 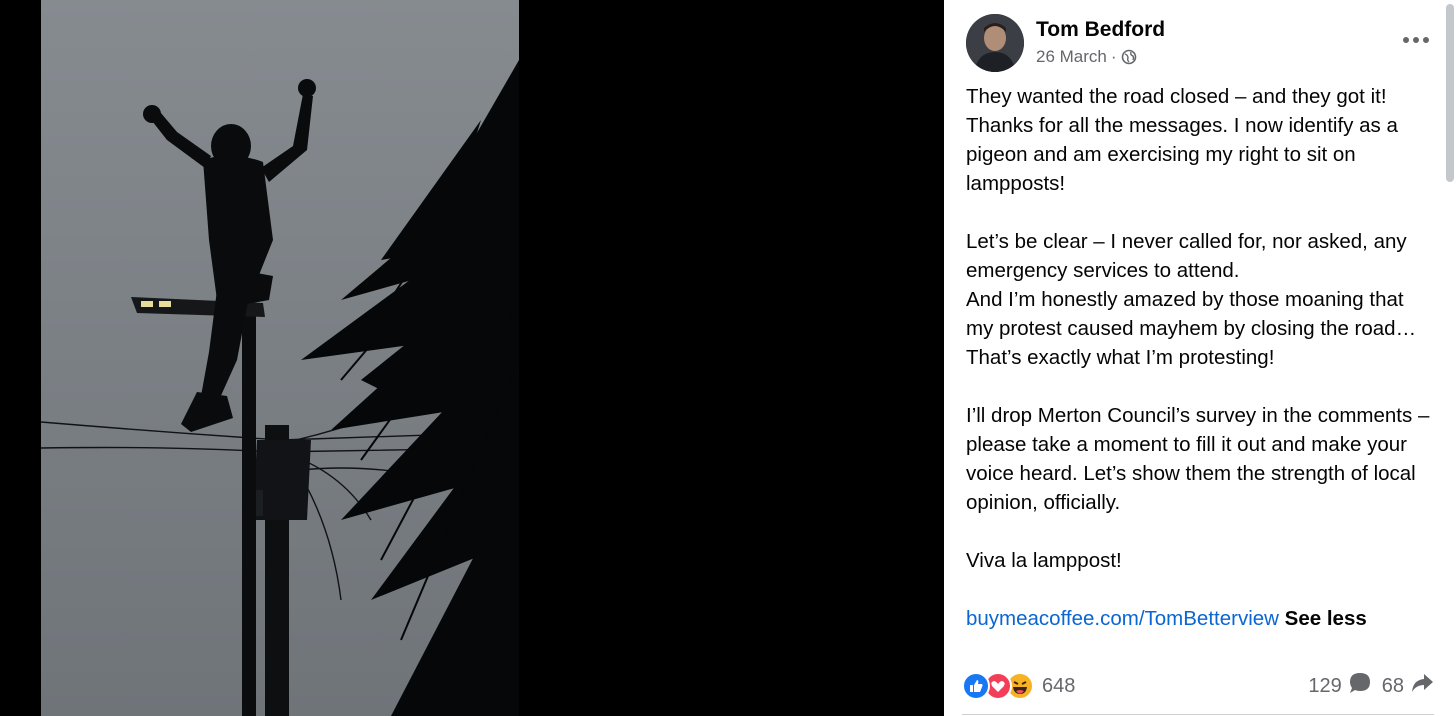 I want to click on post-link-line: buymeacoffee.com/TomBetterview See less, so click(x=1201, y=618).